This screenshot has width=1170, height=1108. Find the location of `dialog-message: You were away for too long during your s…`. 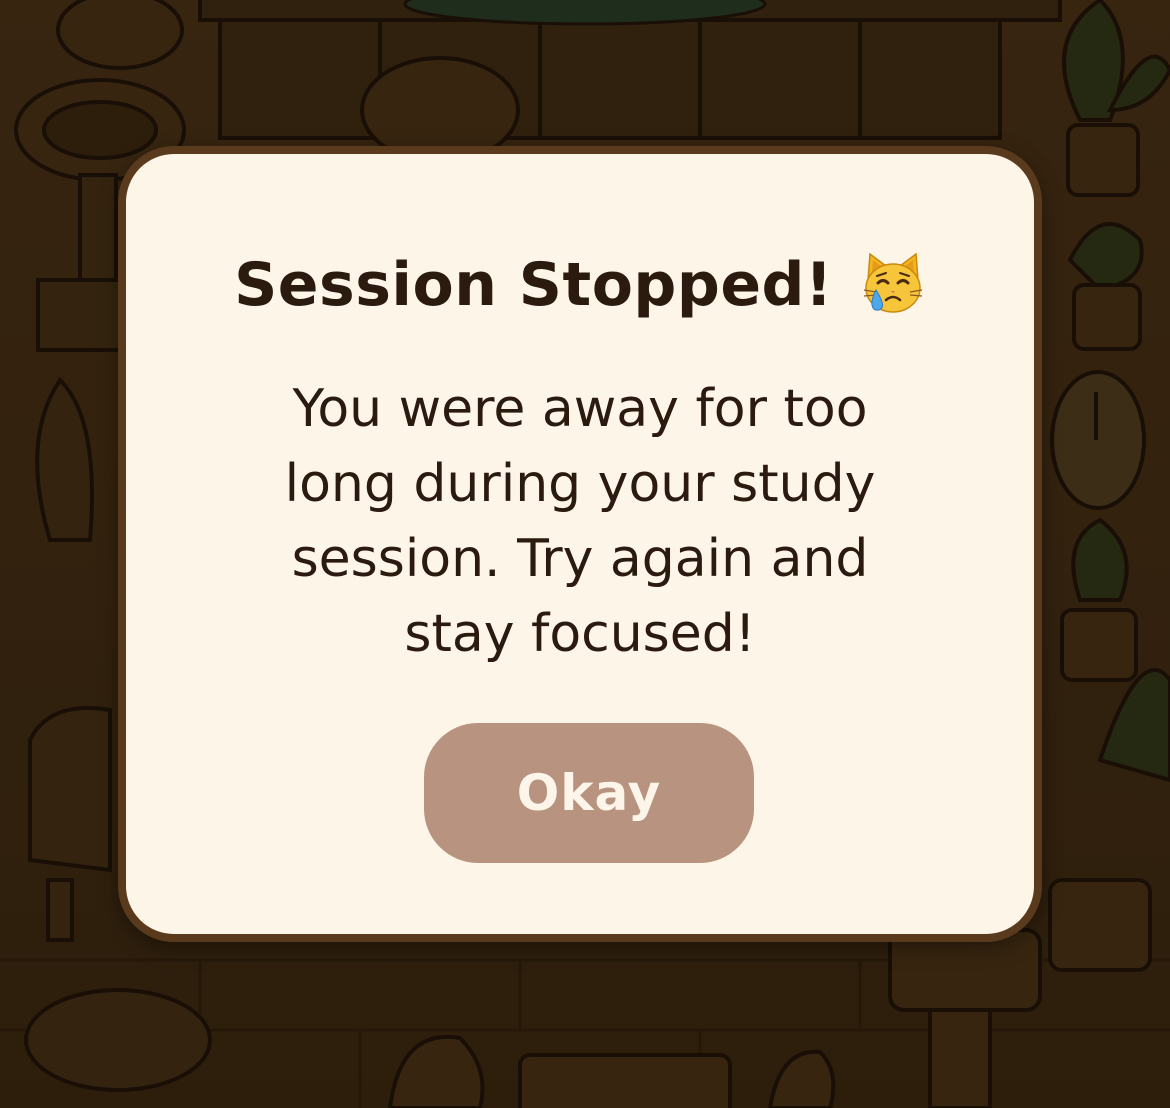

dialog-message: You were away for too long during your s… is located at coordinates (580, 521).